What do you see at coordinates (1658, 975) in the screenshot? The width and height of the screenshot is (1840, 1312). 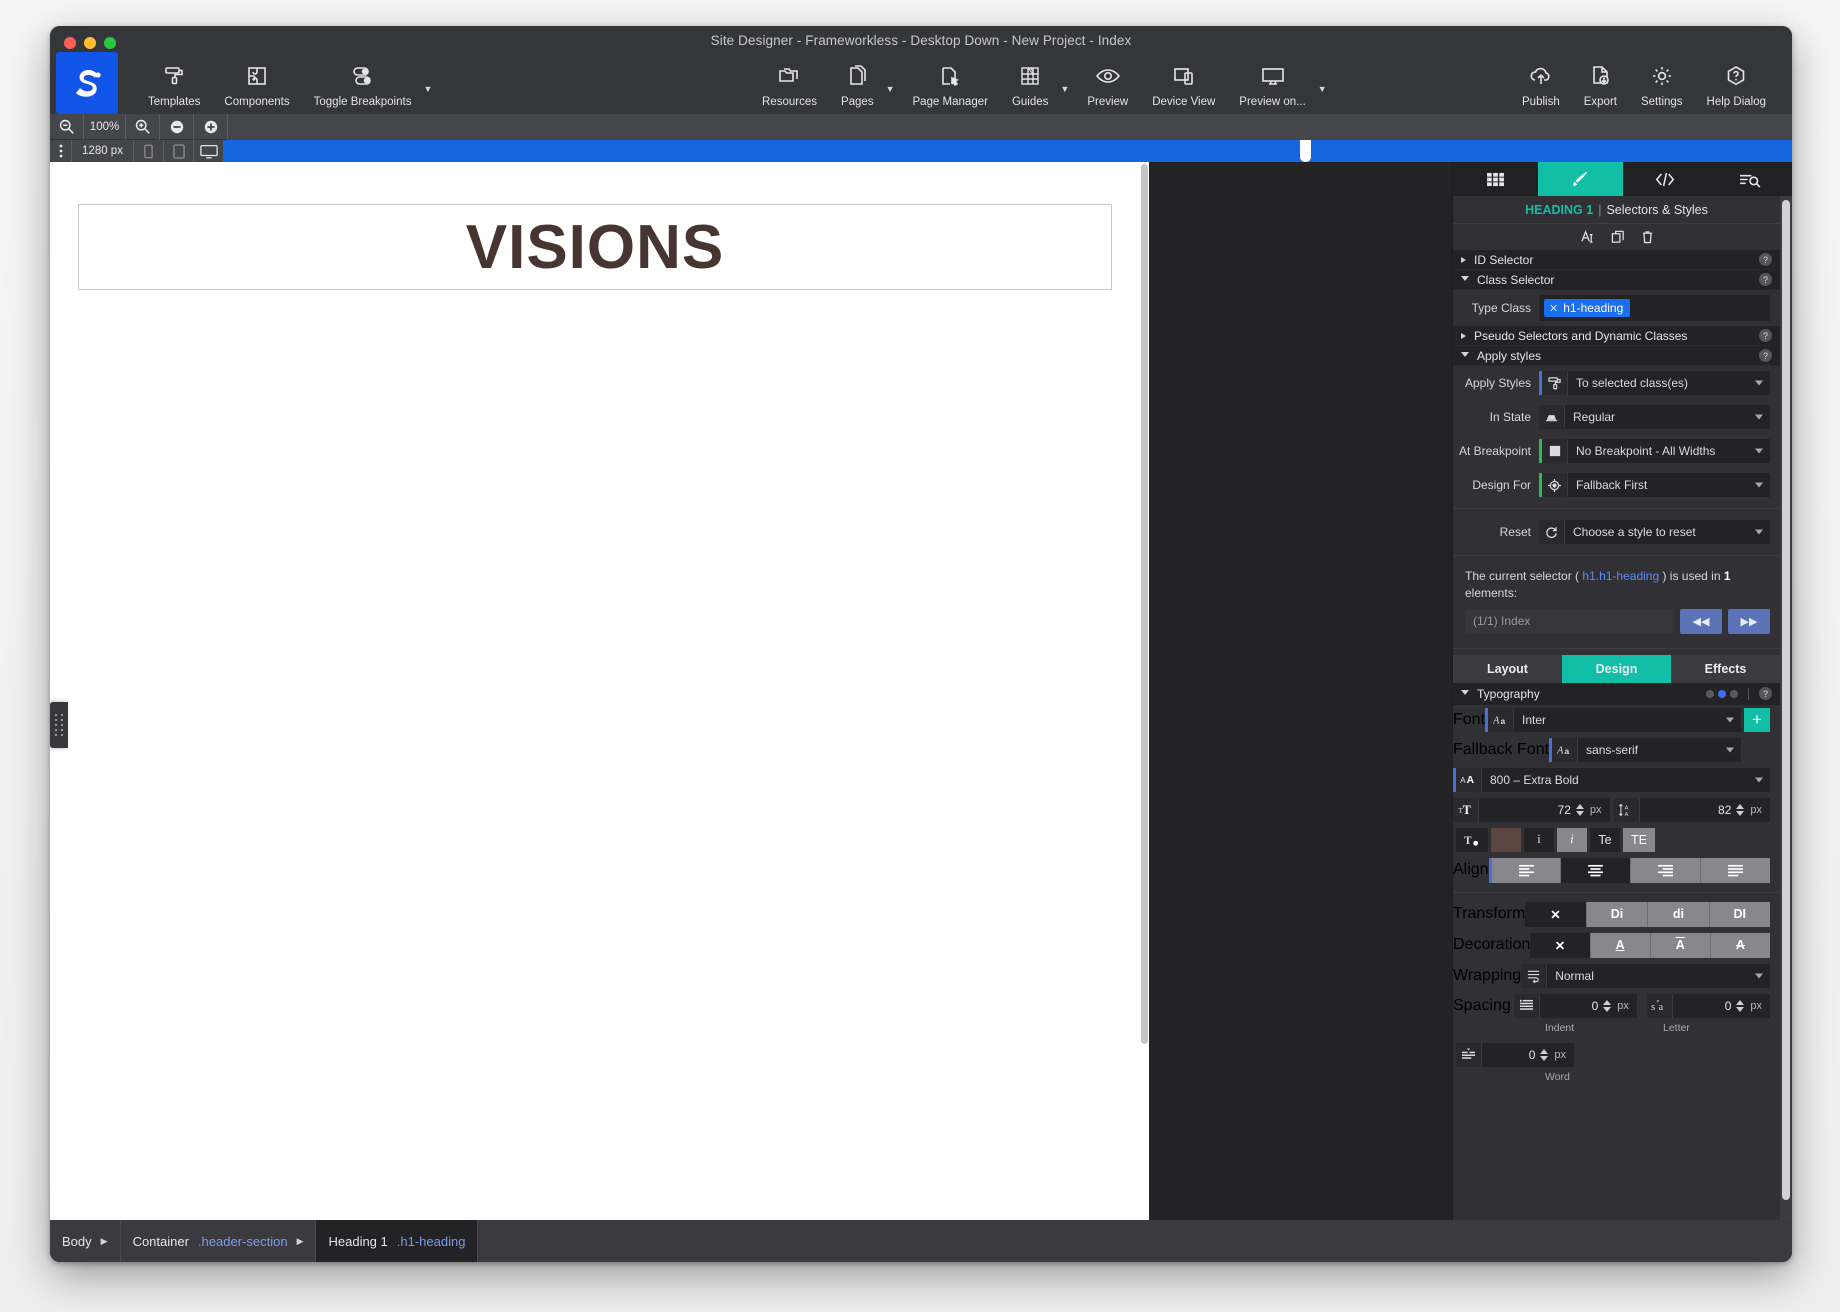 I see `wrapping-select: Normal` at bounding box center [1658, 975].